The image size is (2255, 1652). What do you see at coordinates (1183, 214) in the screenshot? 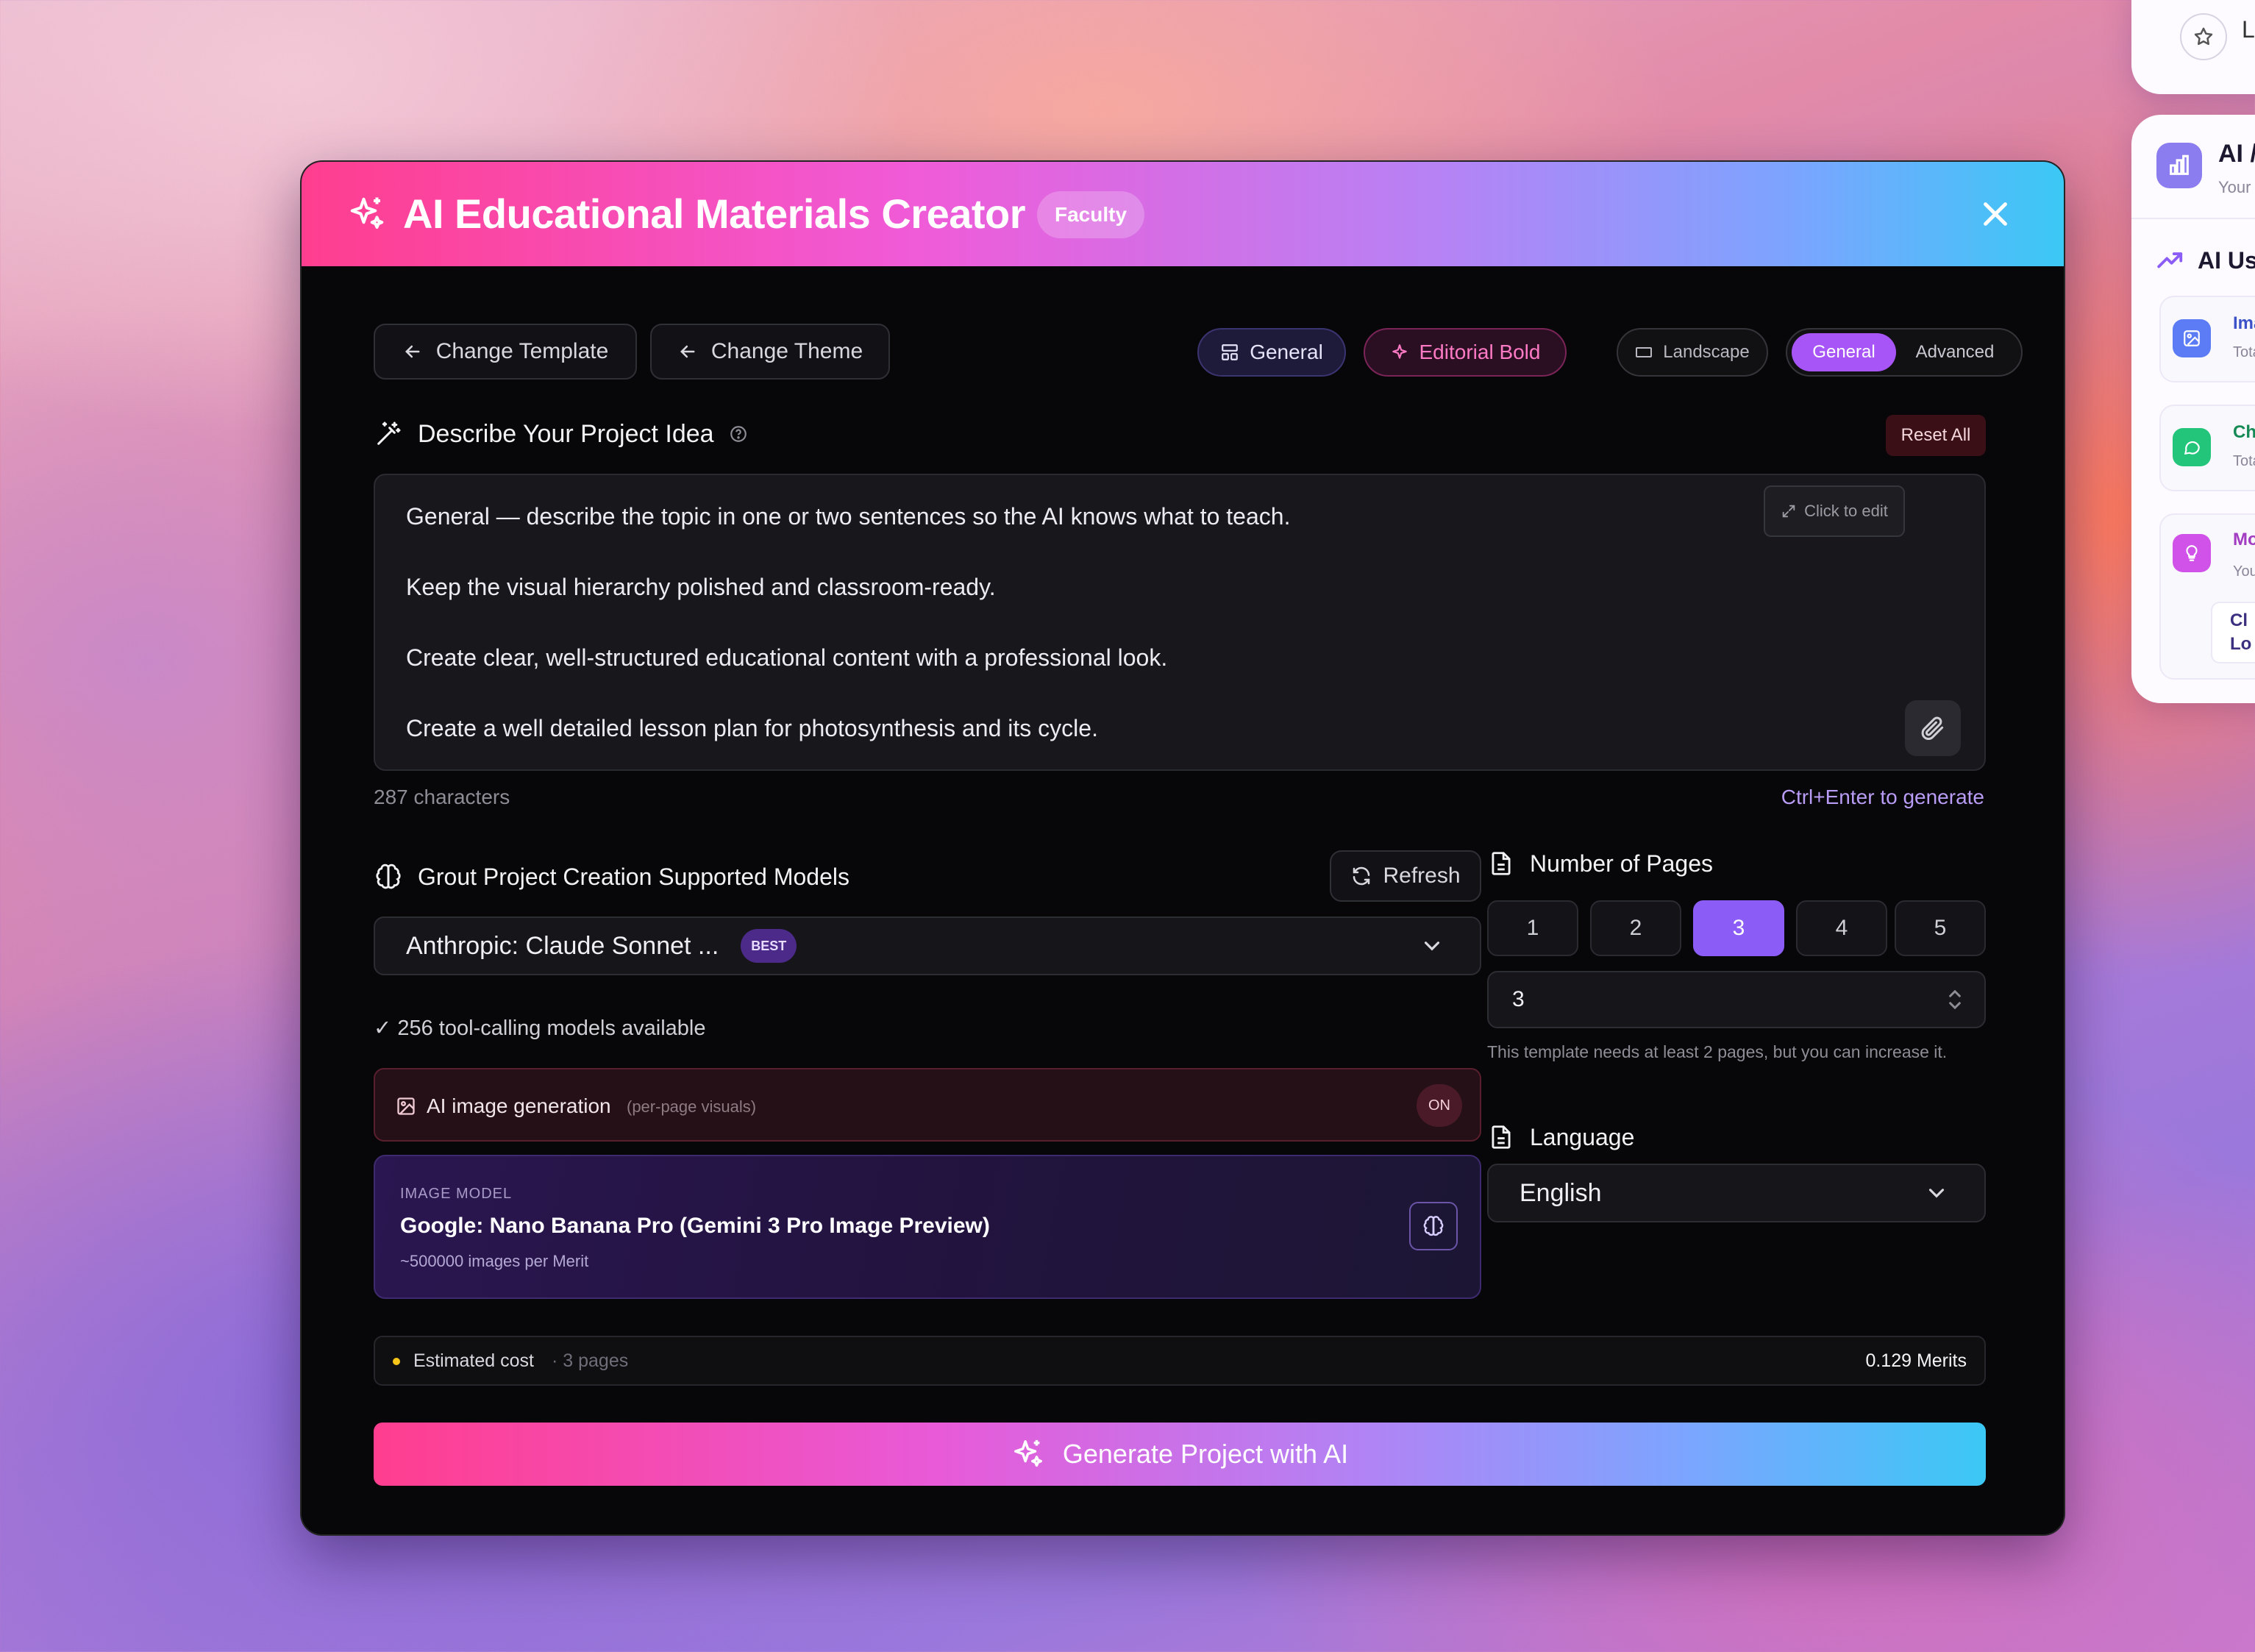
I see `modal-header: AI Educational Materials Creator Faculty` at bounding box center [1183, 214].